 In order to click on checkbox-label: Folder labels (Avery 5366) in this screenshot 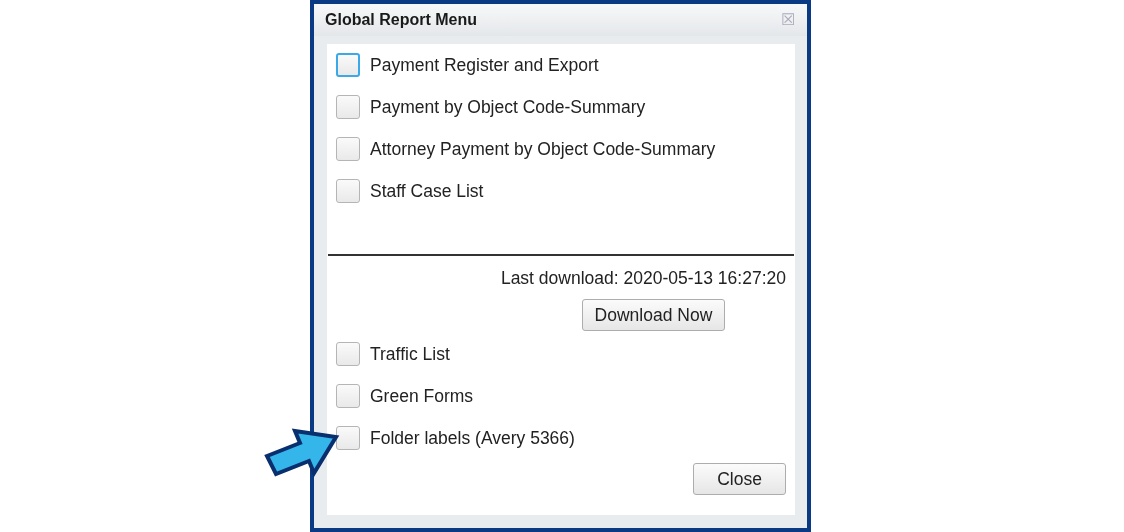, I will do `click(472, 438)`.